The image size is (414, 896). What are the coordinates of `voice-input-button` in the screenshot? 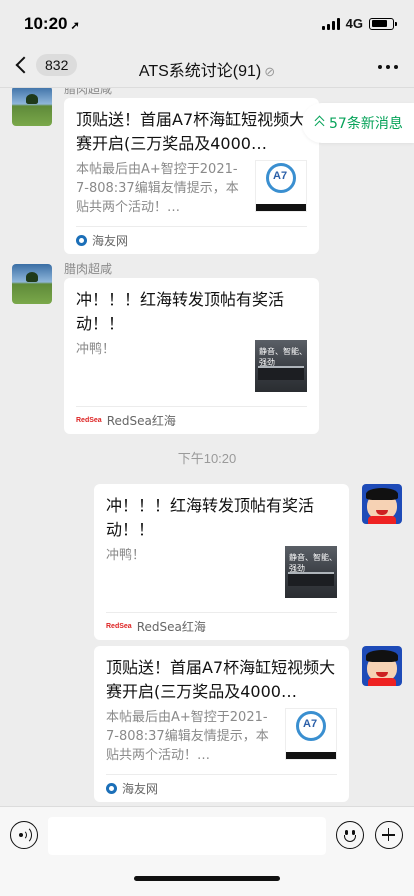 It's located at (24, 835).